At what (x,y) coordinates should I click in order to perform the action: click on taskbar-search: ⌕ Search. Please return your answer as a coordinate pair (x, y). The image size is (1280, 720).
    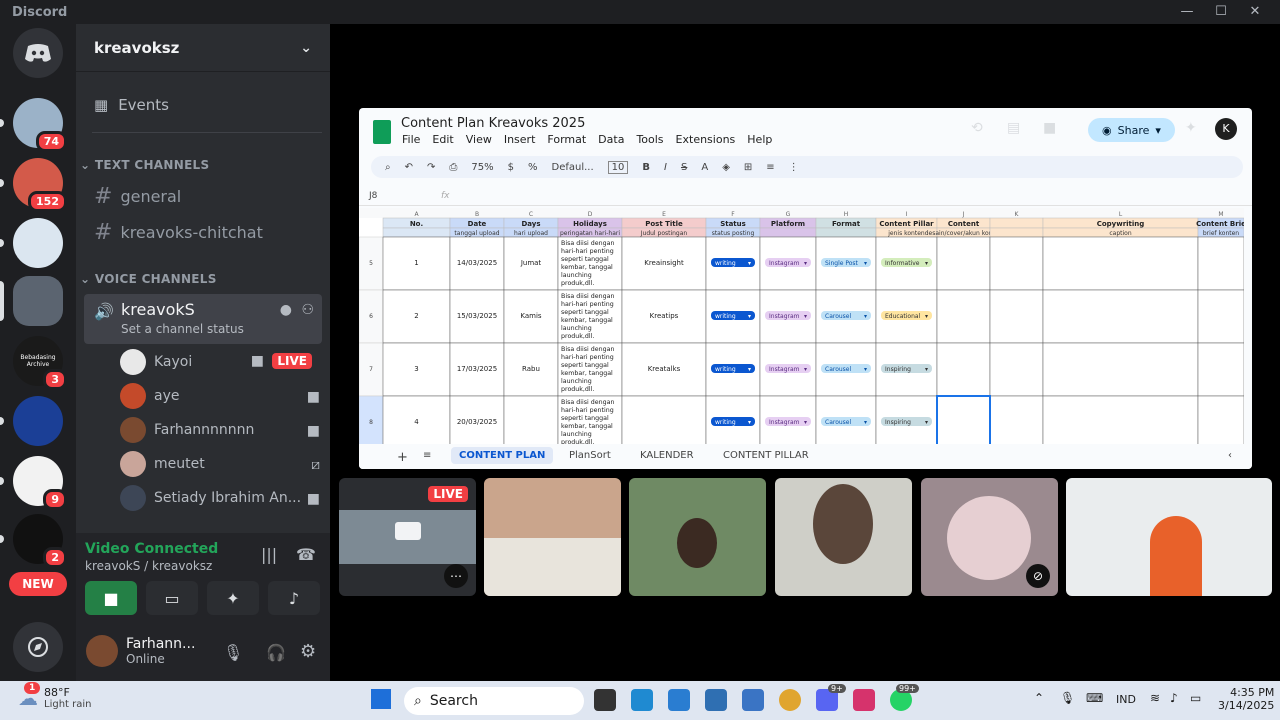
    Looking at the image, I should click on (494, 701).